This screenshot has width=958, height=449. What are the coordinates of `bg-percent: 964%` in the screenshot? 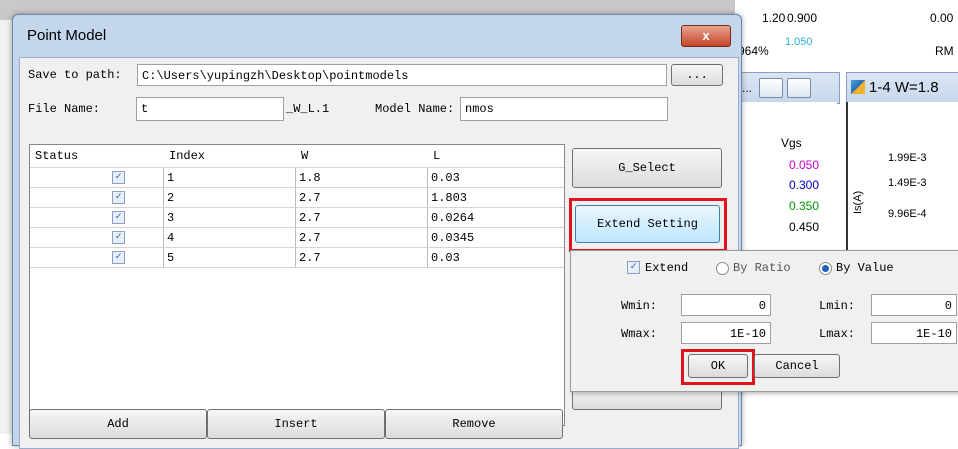 It's located at (753, 51).